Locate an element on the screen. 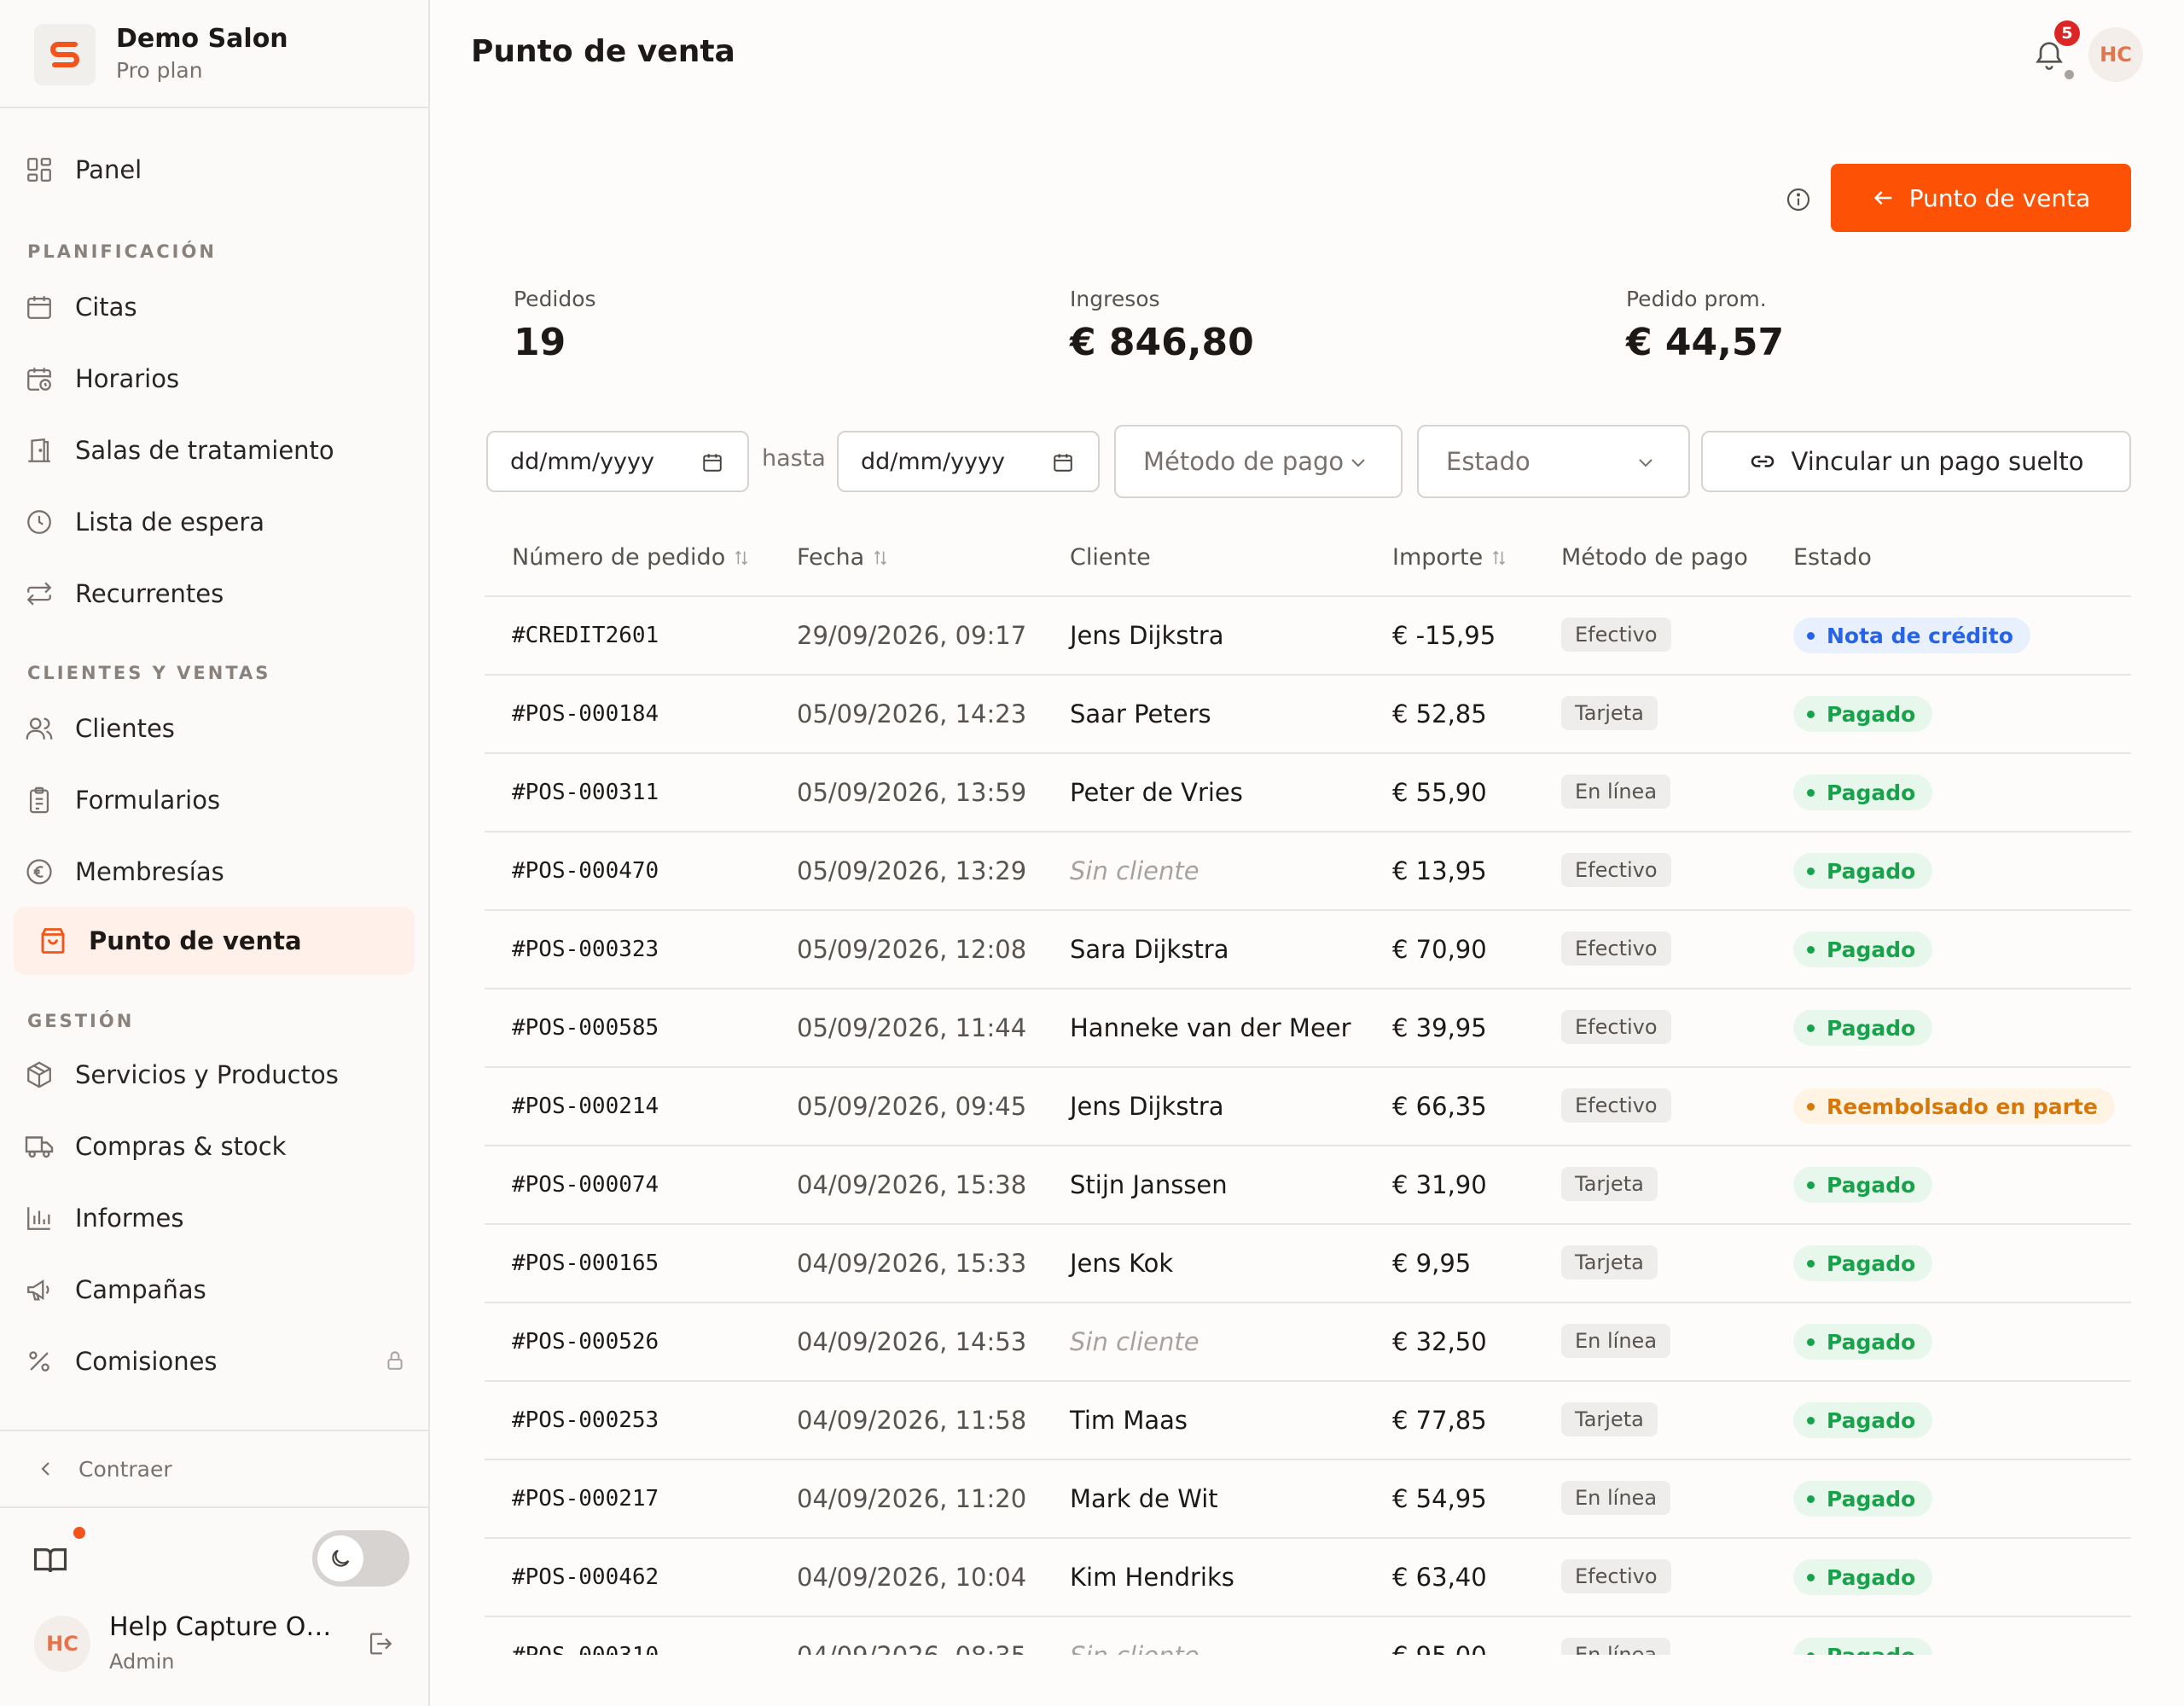  payment-method-select: Método de pago is located at coordinates (1259, 462).